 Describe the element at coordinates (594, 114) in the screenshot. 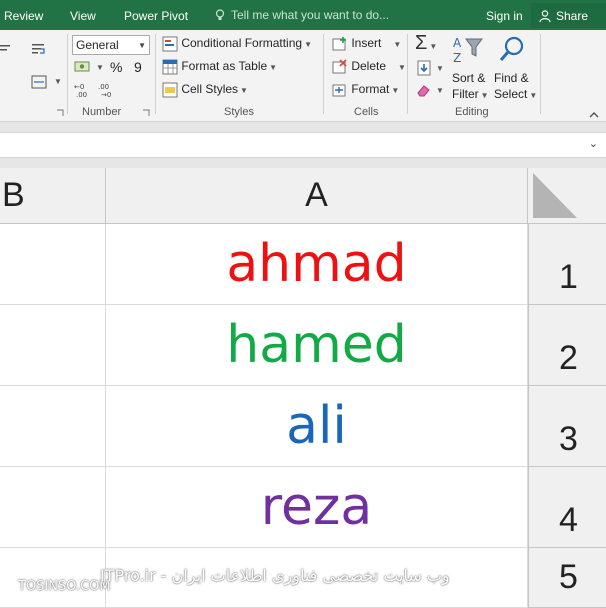

I see `collapse-ribbon-icon` at that location.